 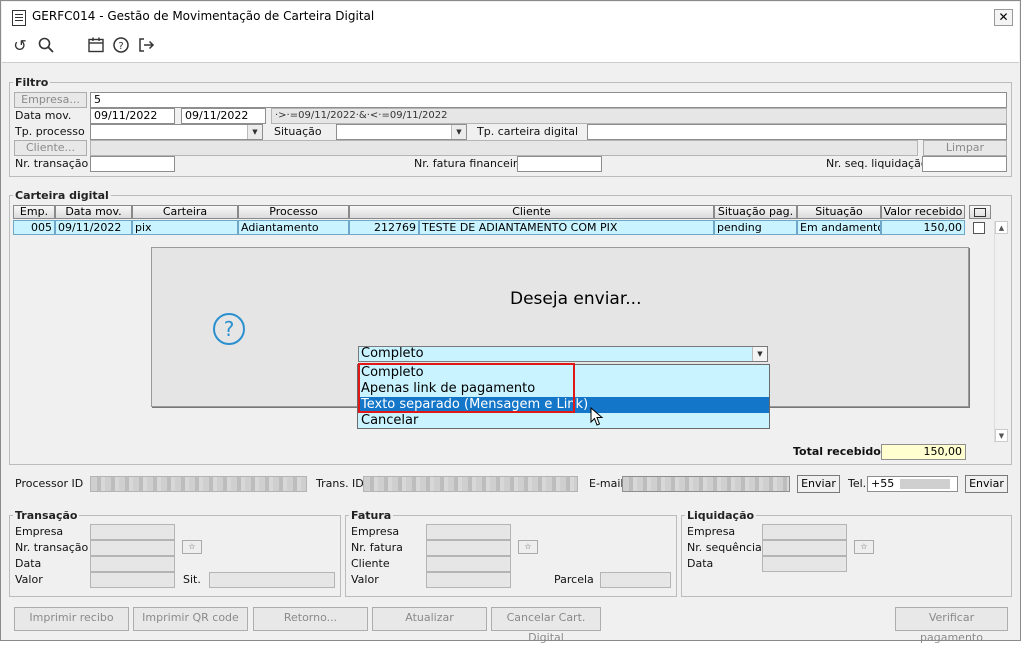 What do you see at coordinates (176, 132) in the screenshot?
I see `tp-processo-select: ▼` at bounding box center [176, 132].